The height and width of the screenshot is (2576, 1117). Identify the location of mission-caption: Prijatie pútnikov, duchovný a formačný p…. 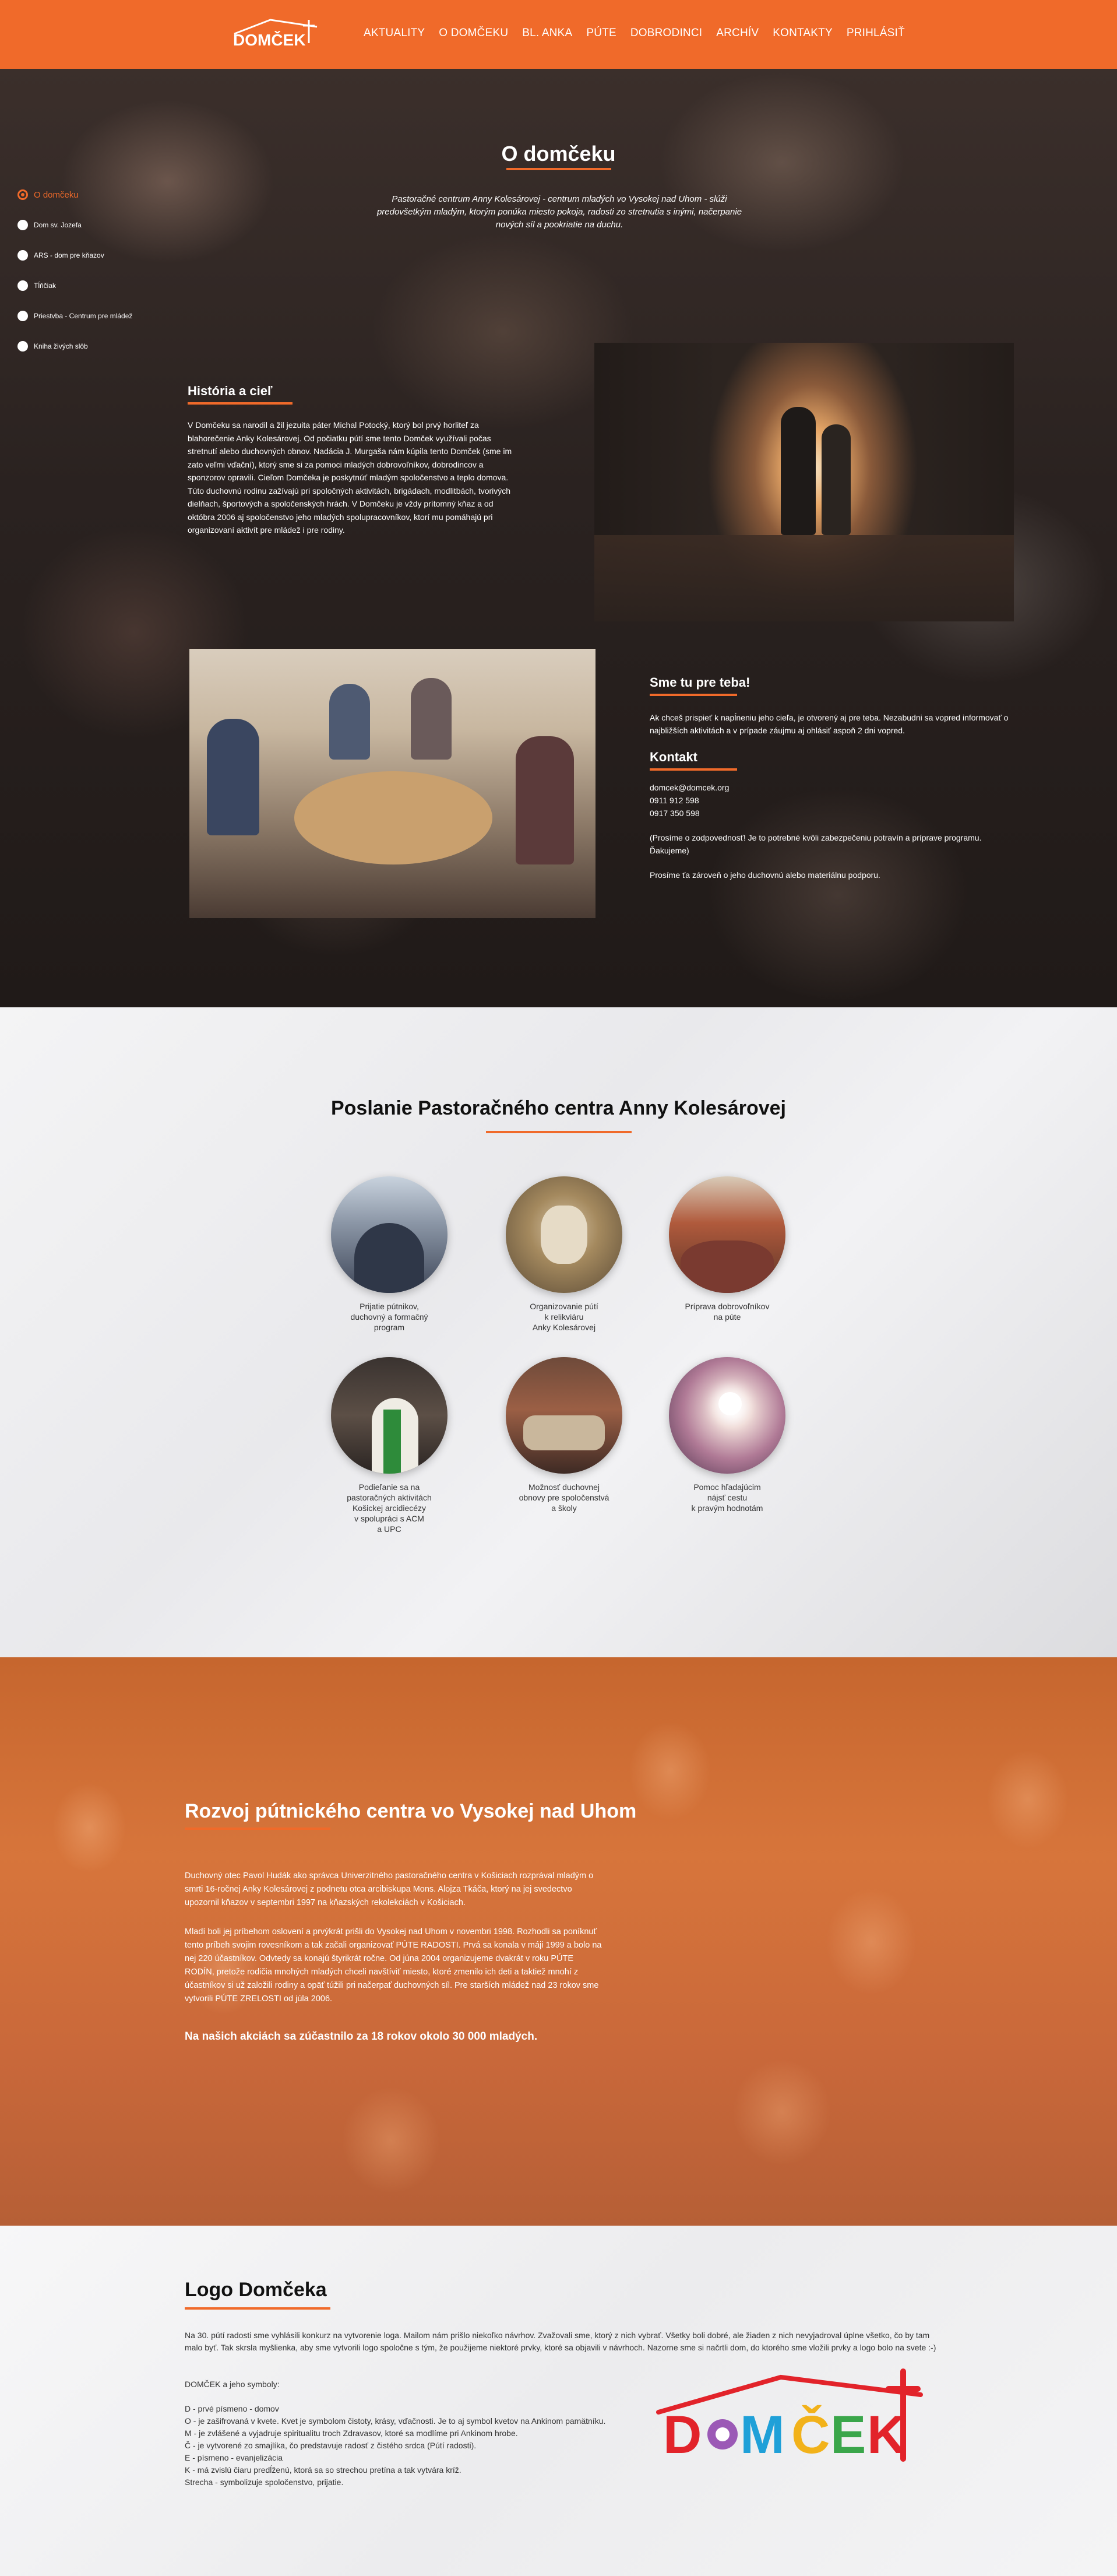
(389, 1317).